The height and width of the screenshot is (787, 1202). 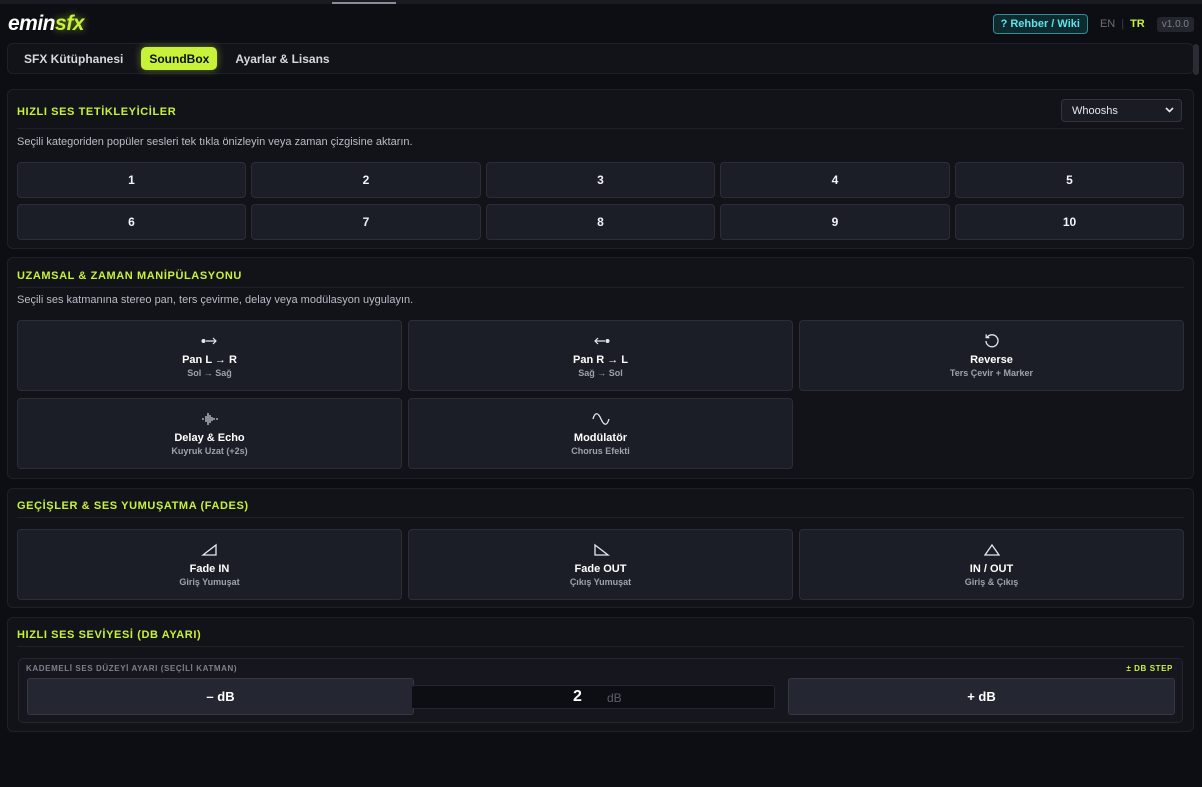 I want to click on scrollbar, so click(x=1196, y=59).